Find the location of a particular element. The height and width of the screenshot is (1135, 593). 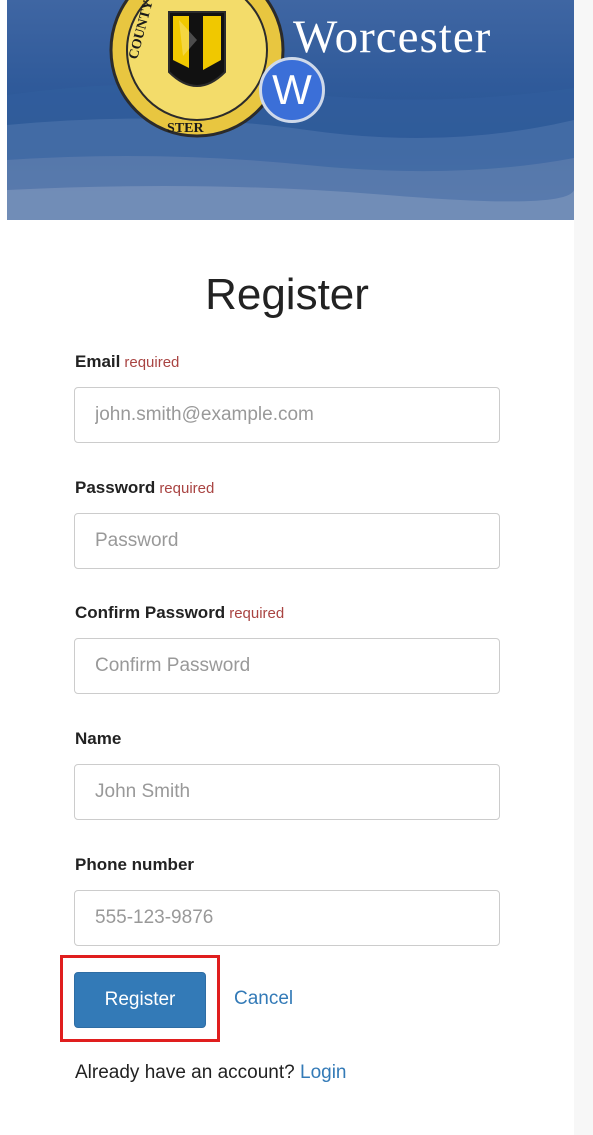

password-field is located at coordinates (287, 541).